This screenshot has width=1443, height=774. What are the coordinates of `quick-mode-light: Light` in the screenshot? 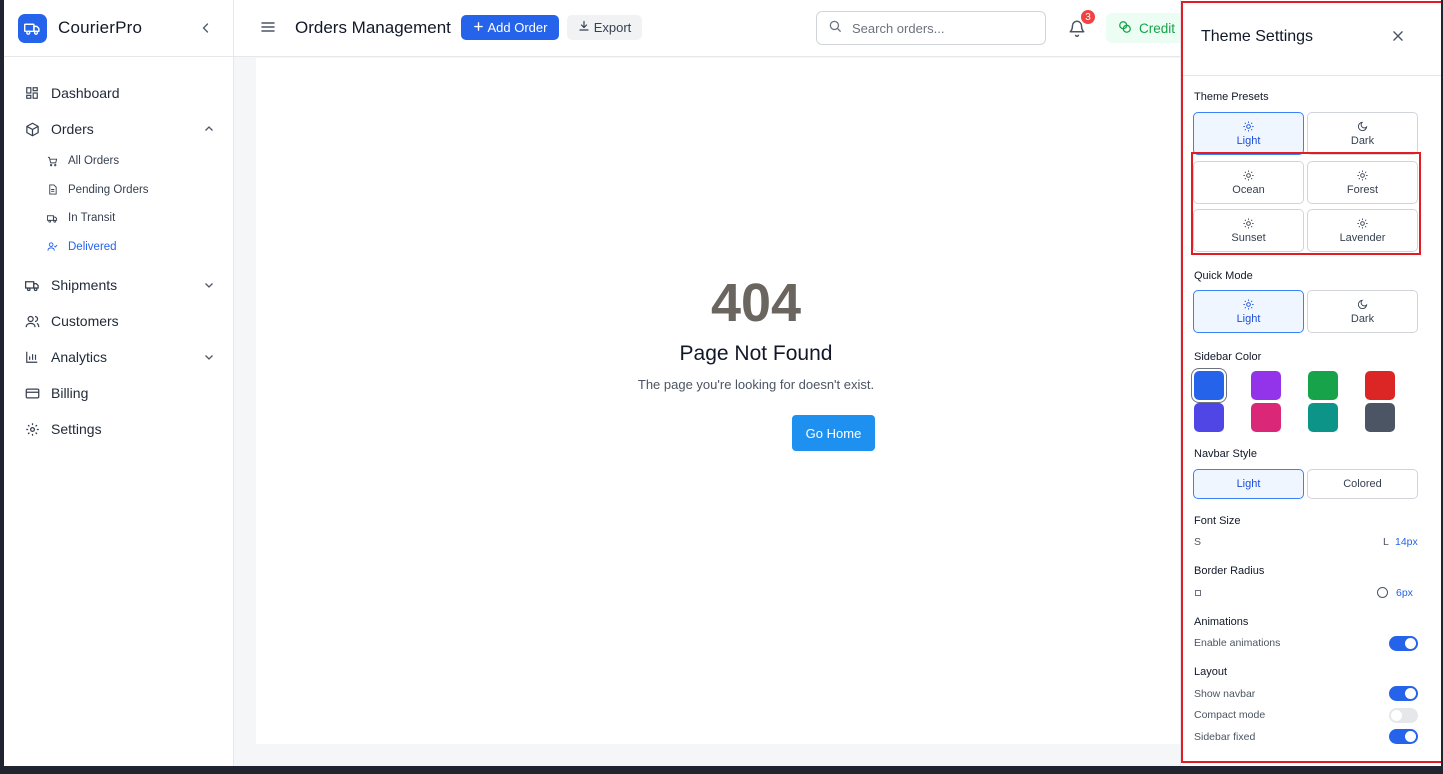 It's located at (1248, 311).